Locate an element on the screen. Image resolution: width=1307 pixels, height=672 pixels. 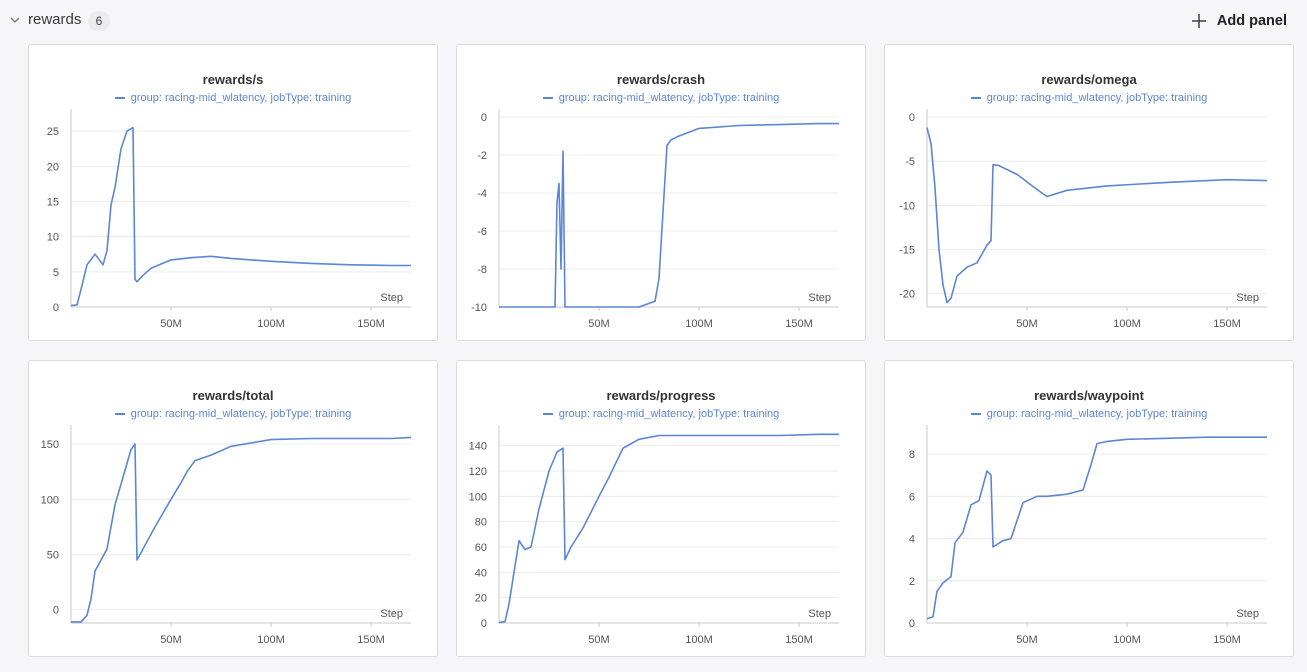
add-panel-label: Add panel is located at coordinates (1252, 21).